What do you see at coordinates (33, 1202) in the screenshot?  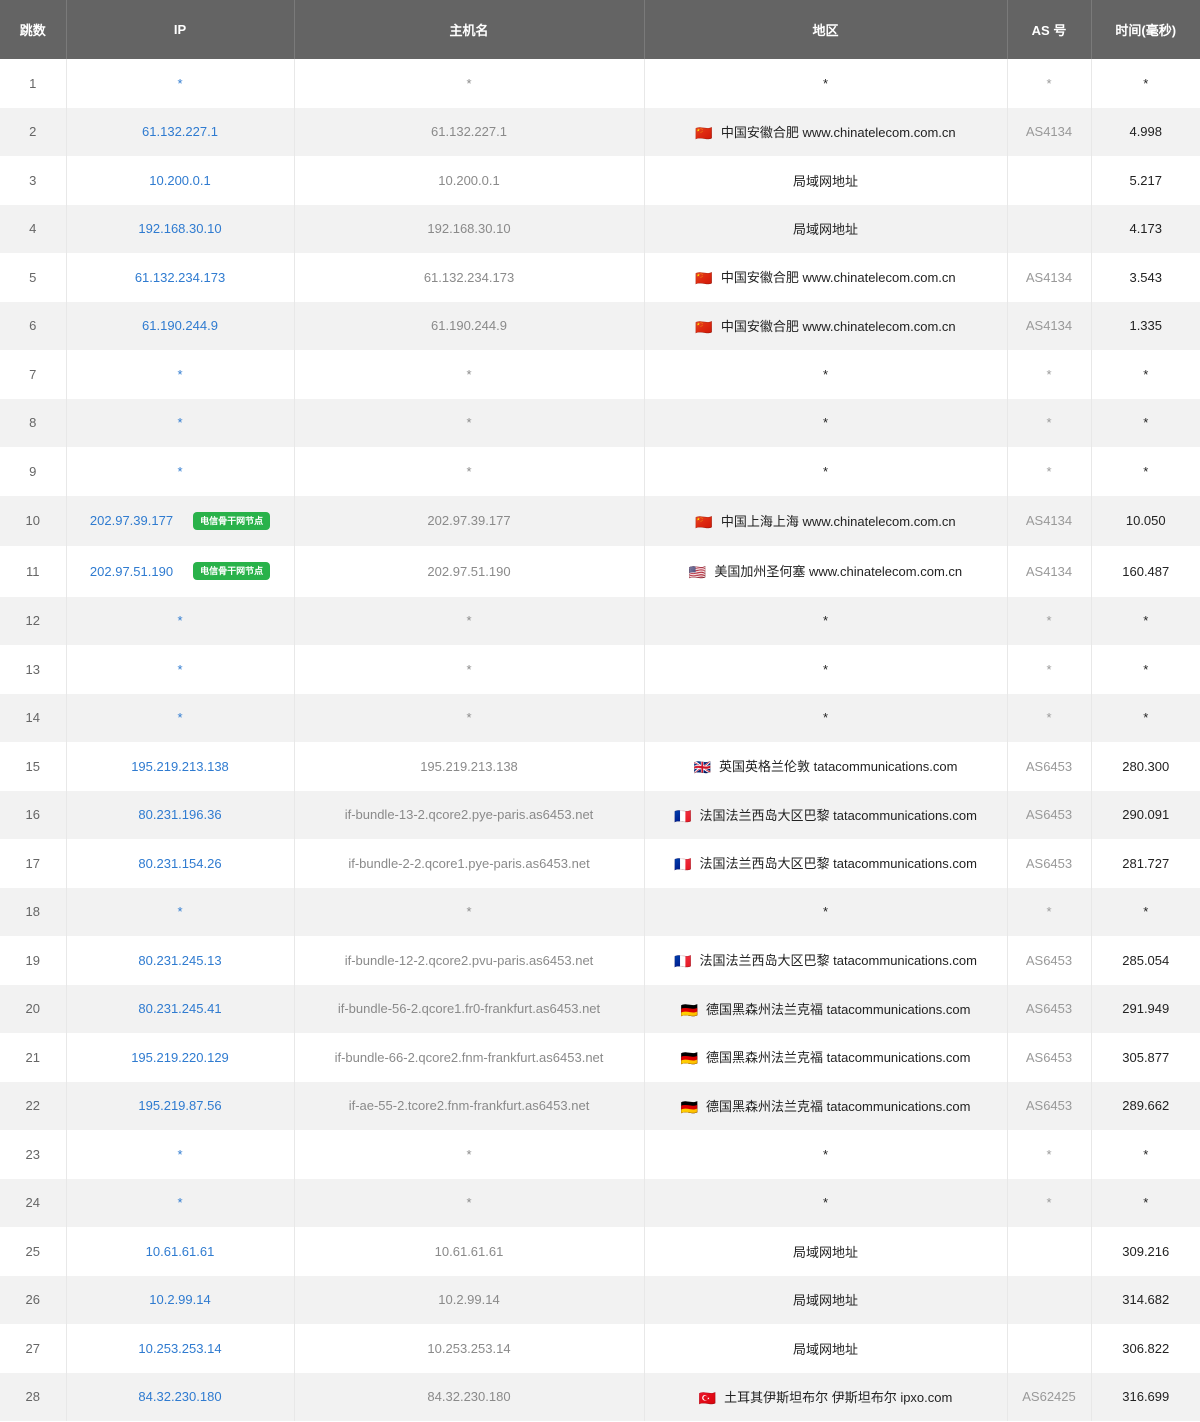 I see `hop-cell: 24` at bounding box center [33, 1202].